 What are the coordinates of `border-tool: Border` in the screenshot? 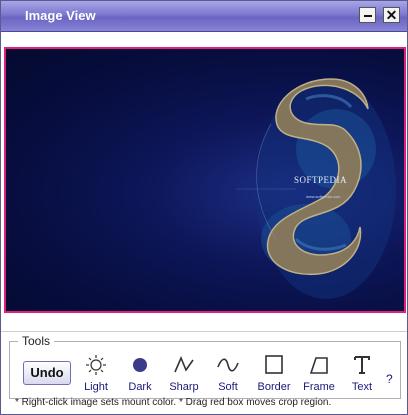 It's located at (274, 374).